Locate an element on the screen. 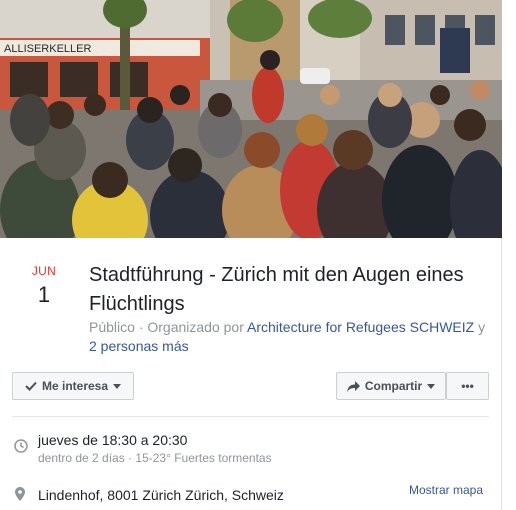 This screenshot has height=510, width=516. interested-button: Me interesa is located at coordinates (73, 386).